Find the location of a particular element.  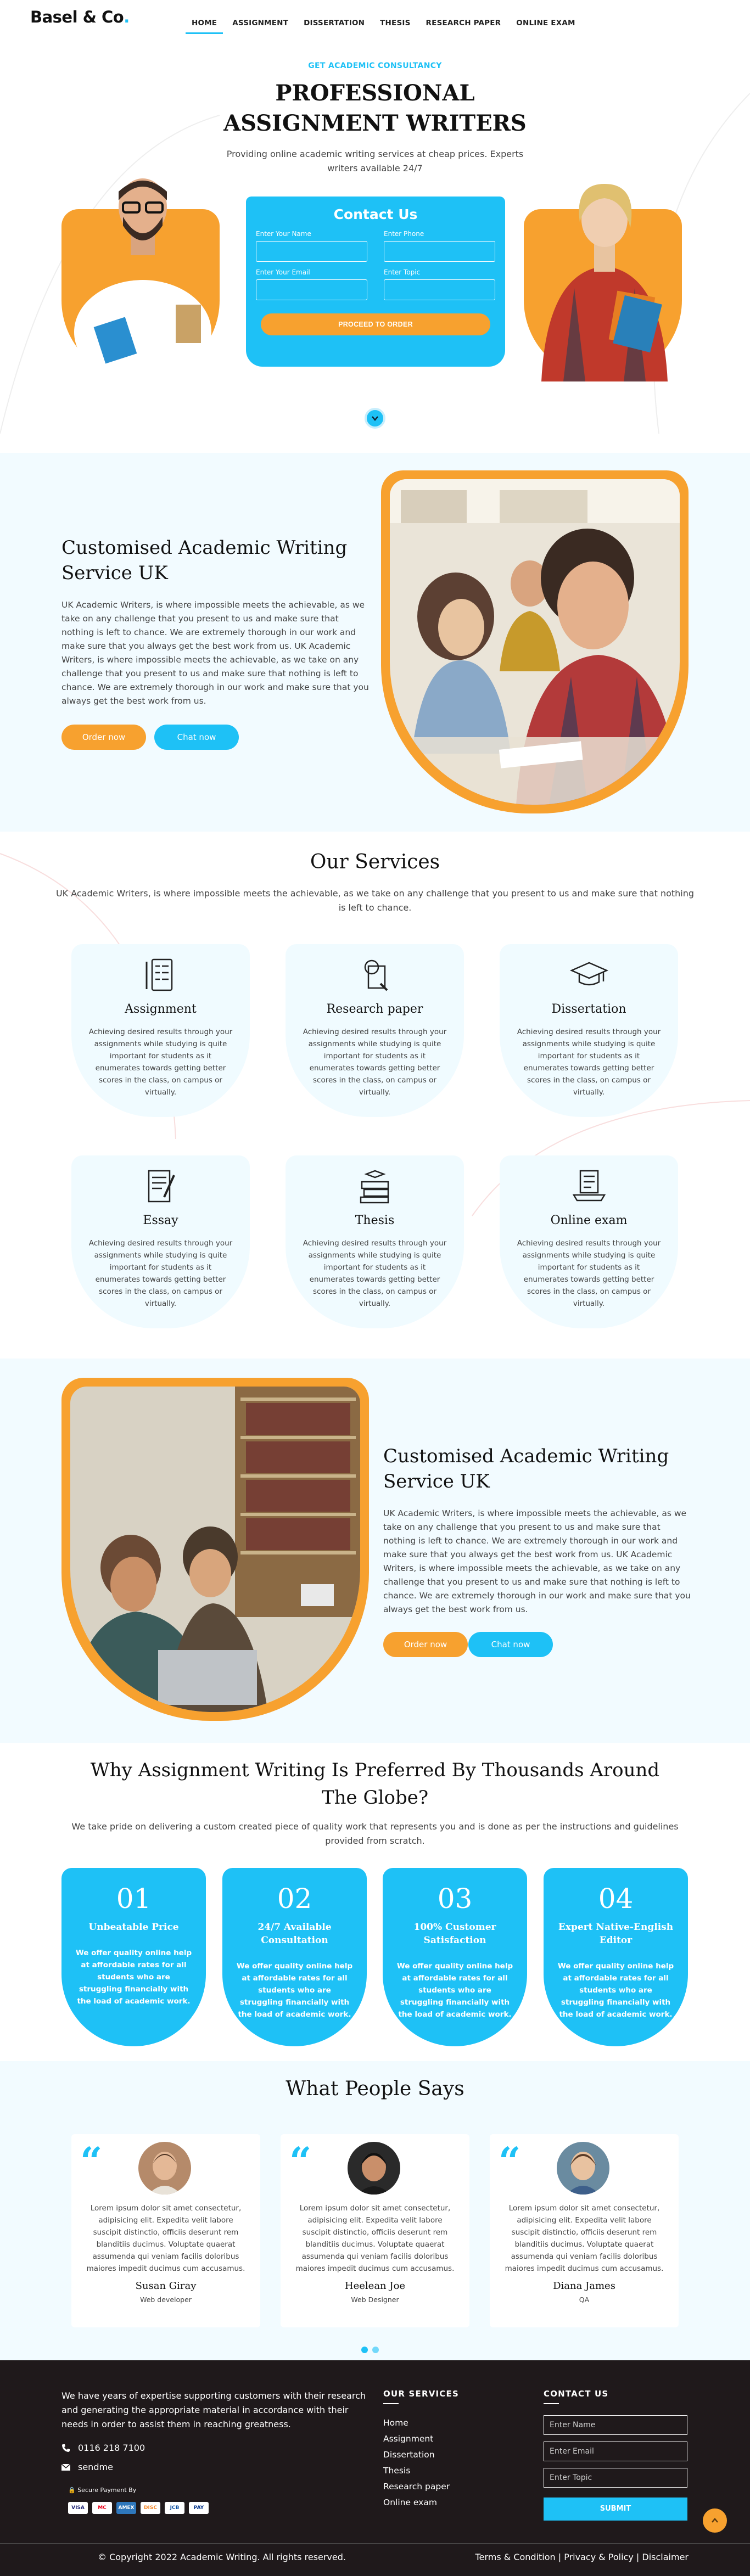

footer-email-input: Enter Email is located at coordinates (615, 2452).